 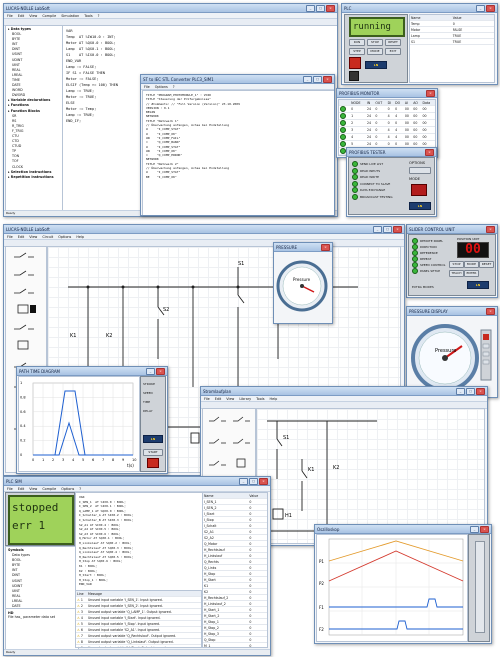 What do you see at coordinates (387, 123) in the screenshot?
I see `node-row: 2 24 0 0 0 00 00 00` at bounding box center [387, 123].